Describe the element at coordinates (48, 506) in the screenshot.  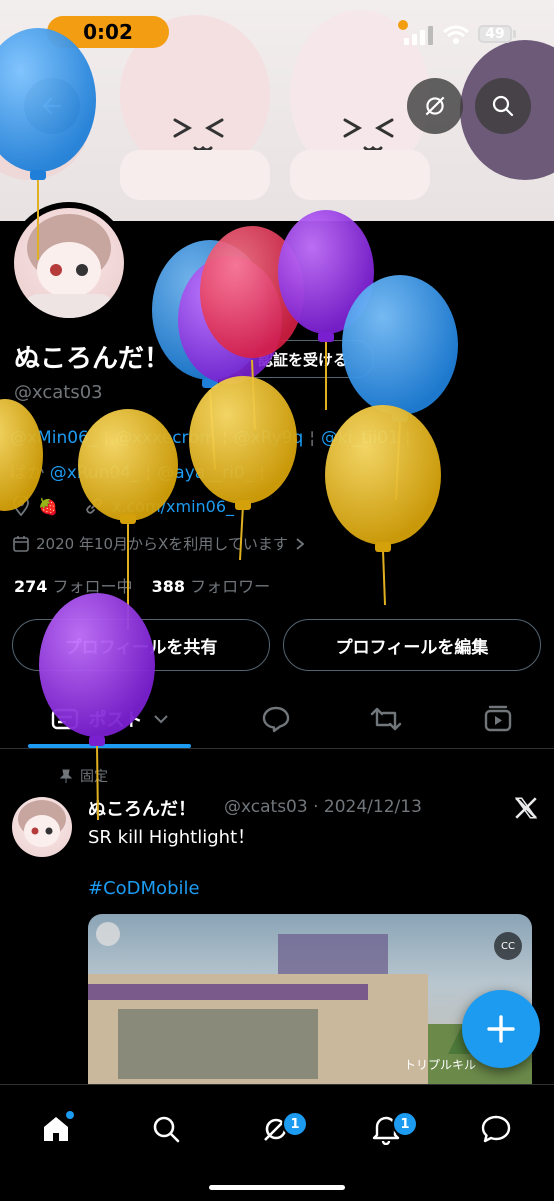
I see `location-text: 🍓` at that location.